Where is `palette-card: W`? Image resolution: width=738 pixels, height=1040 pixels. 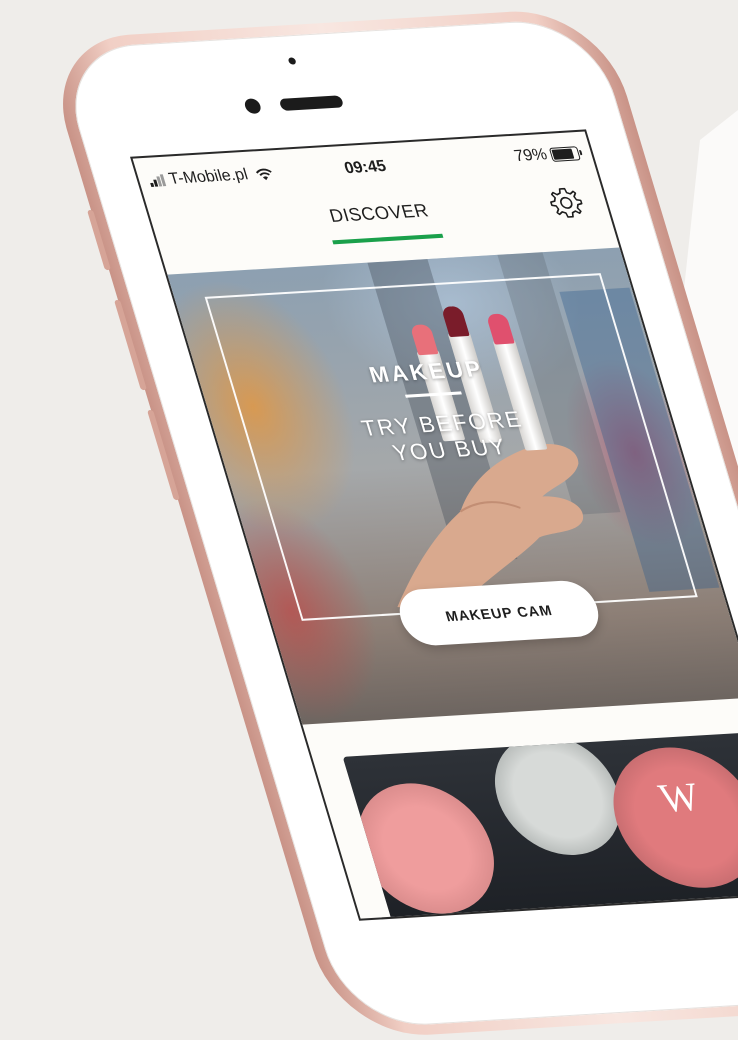
palette-card: W is located at coordinates (540, 826).